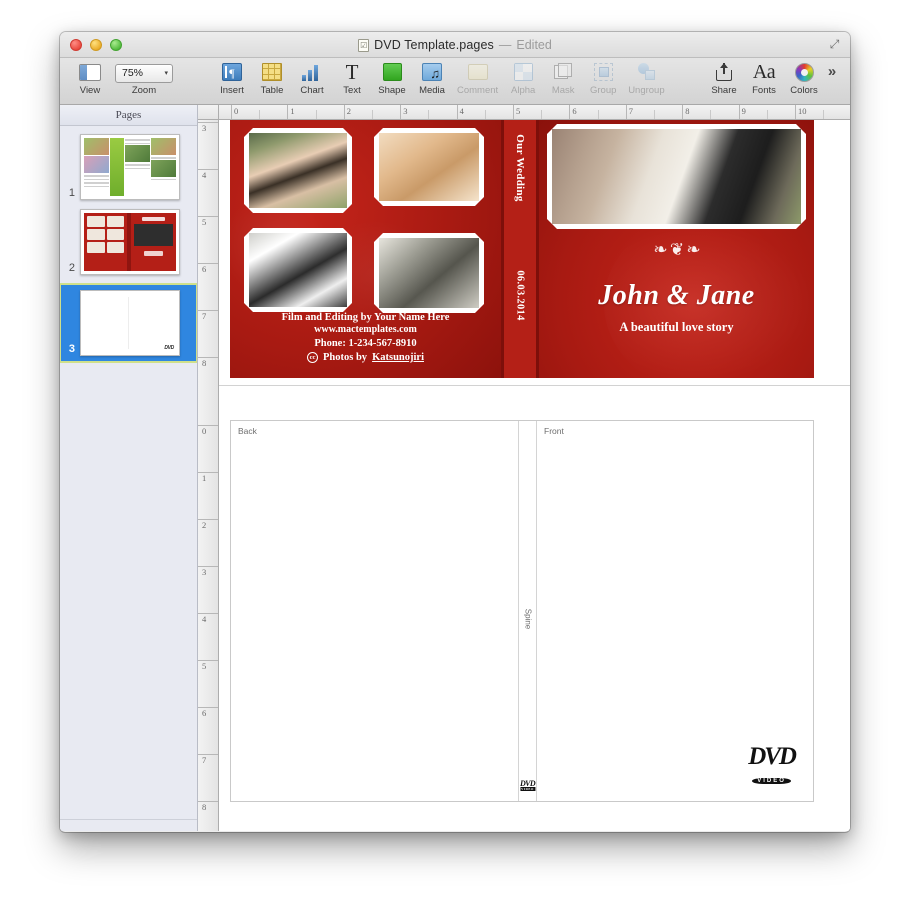 This screenshot has height=906, width=906. Describe the element at coordinates (208, 475) in the screenshot. I see `vertical-ruler: 3 4 5 6 7 8 0 1 2 3 4 5 6 7 8` at that location.